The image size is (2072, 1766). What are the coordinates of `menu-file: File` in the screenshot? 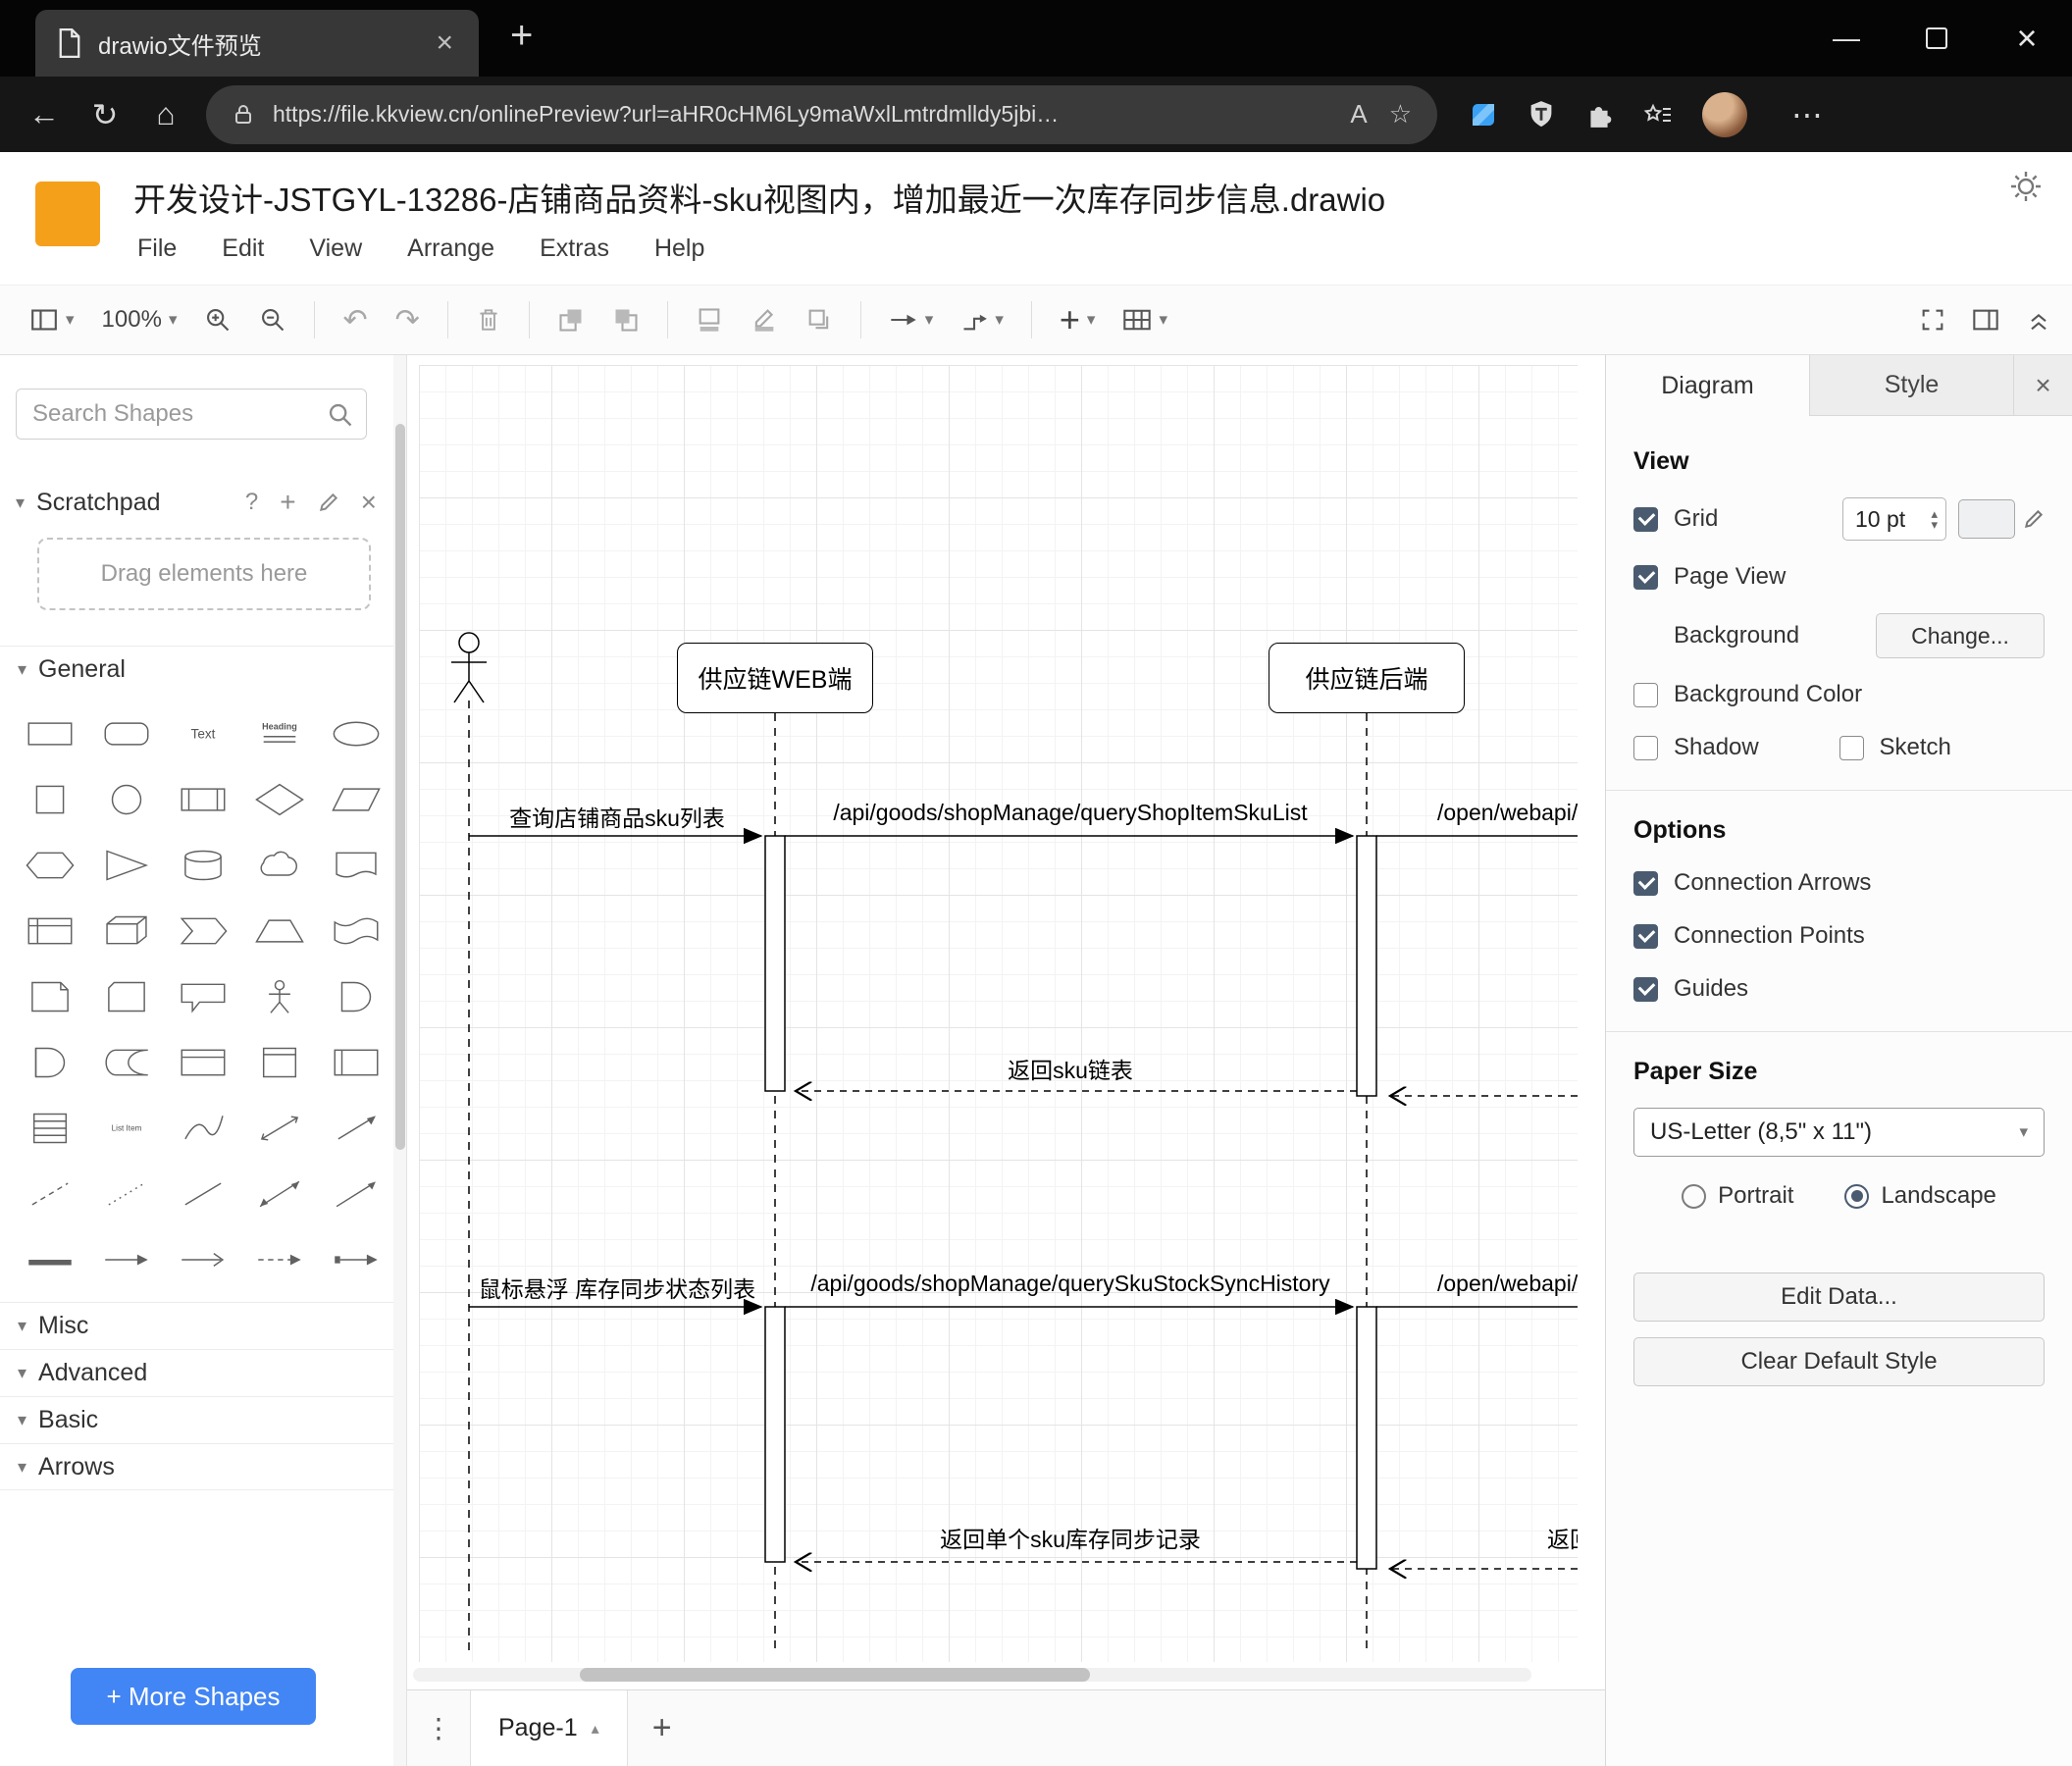 It's located at (157, 249).